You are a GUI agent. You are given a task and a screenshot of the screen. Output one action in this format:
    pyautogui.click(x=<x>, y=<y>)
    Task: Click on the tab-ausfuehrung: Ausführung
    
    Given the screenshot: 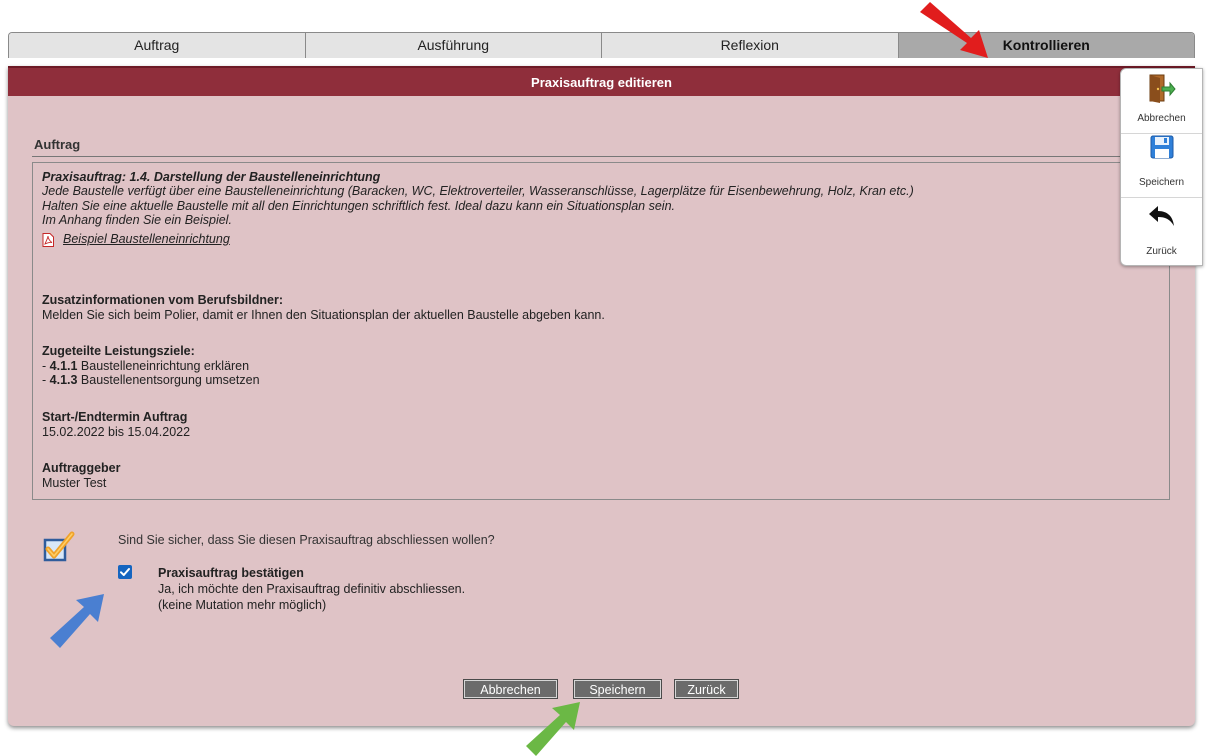 What is the action you would take?
    pyautogui.click(x=453, y=45)
    